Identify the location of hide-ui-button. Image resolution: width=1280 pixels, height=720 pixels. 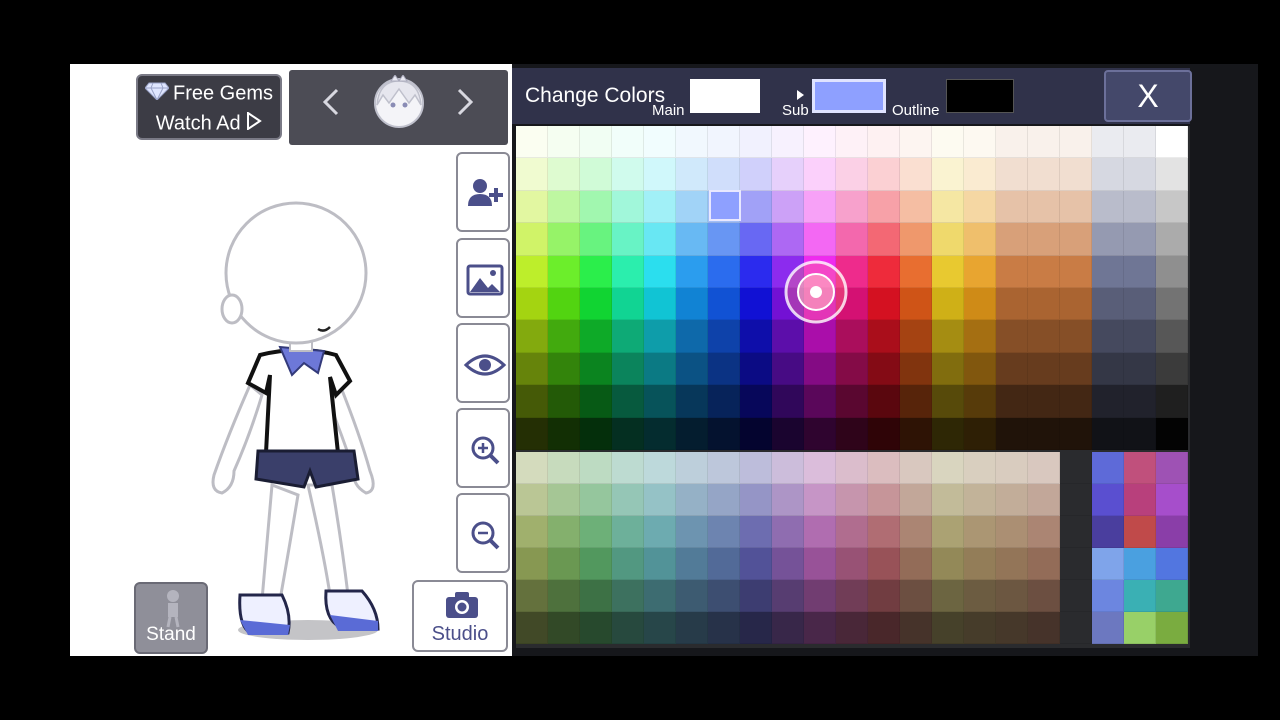
(483, 363).